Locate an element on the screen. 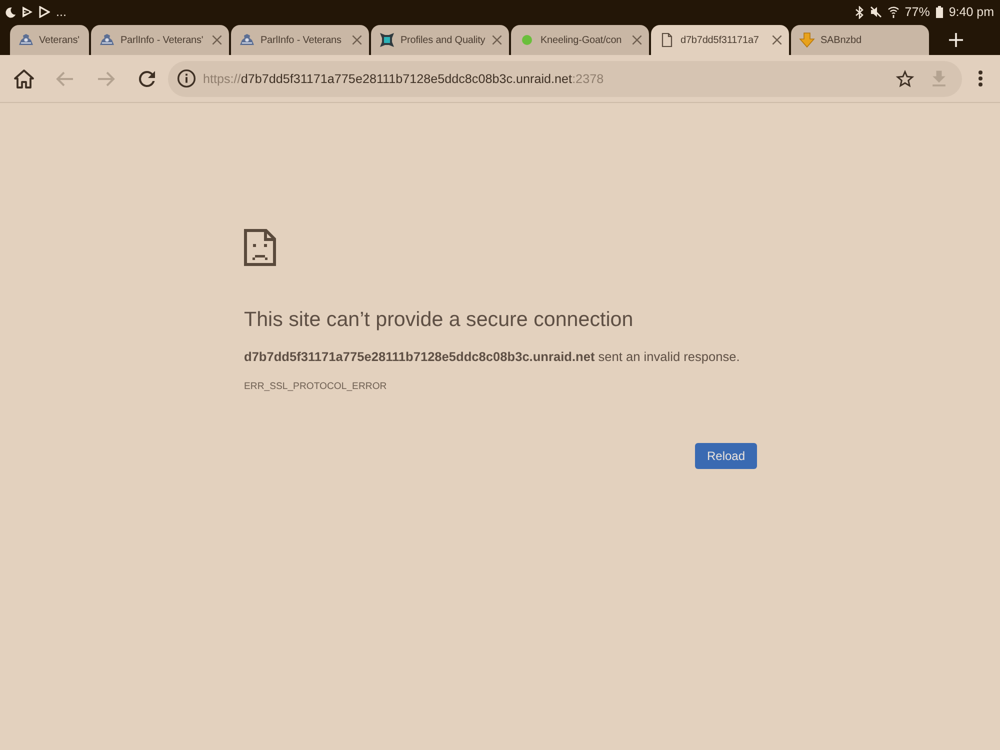 The width and height of the screenshot is (1000, 750). plus-icon is located at coordinates (956, 40).